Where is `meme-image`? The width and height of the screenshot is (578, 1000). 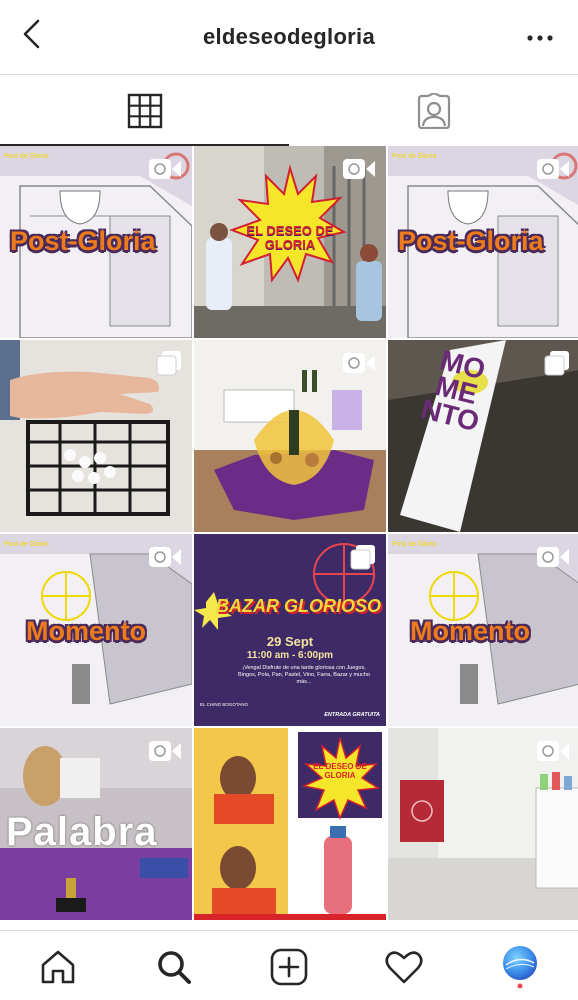
meme-image is located at coordinates (290, 824).